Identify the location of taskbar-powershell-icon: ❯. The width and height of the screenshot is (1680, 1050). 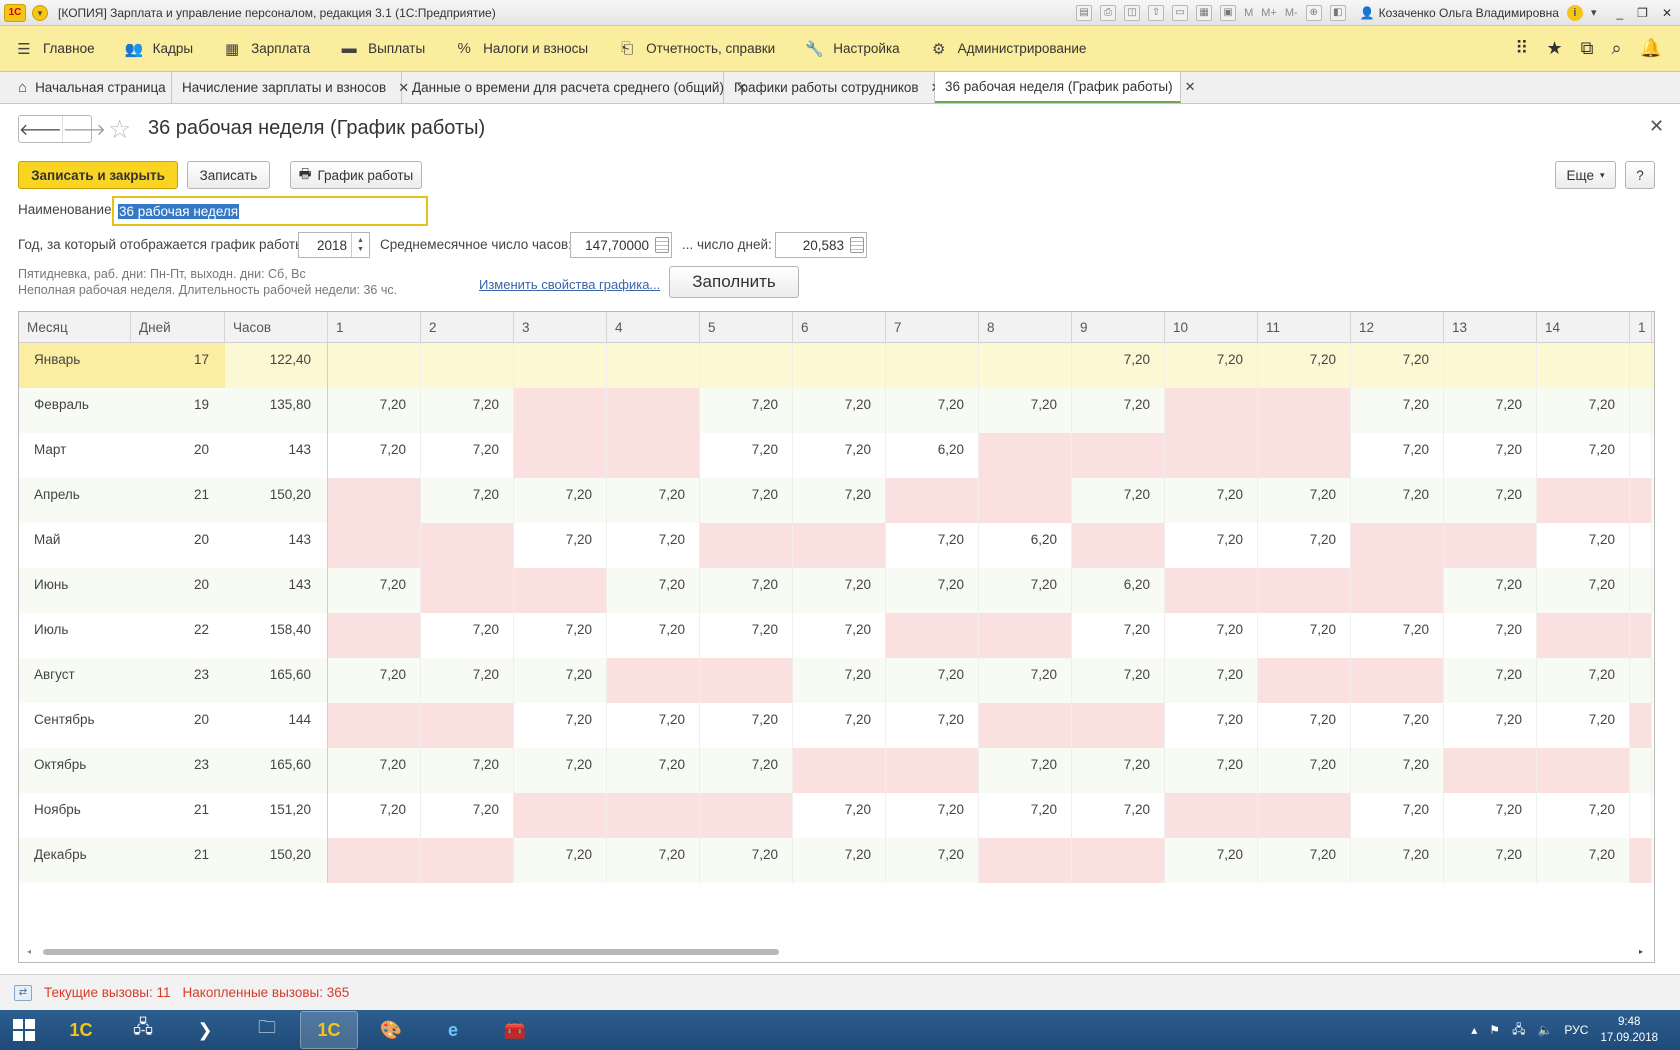
(205, 1030).